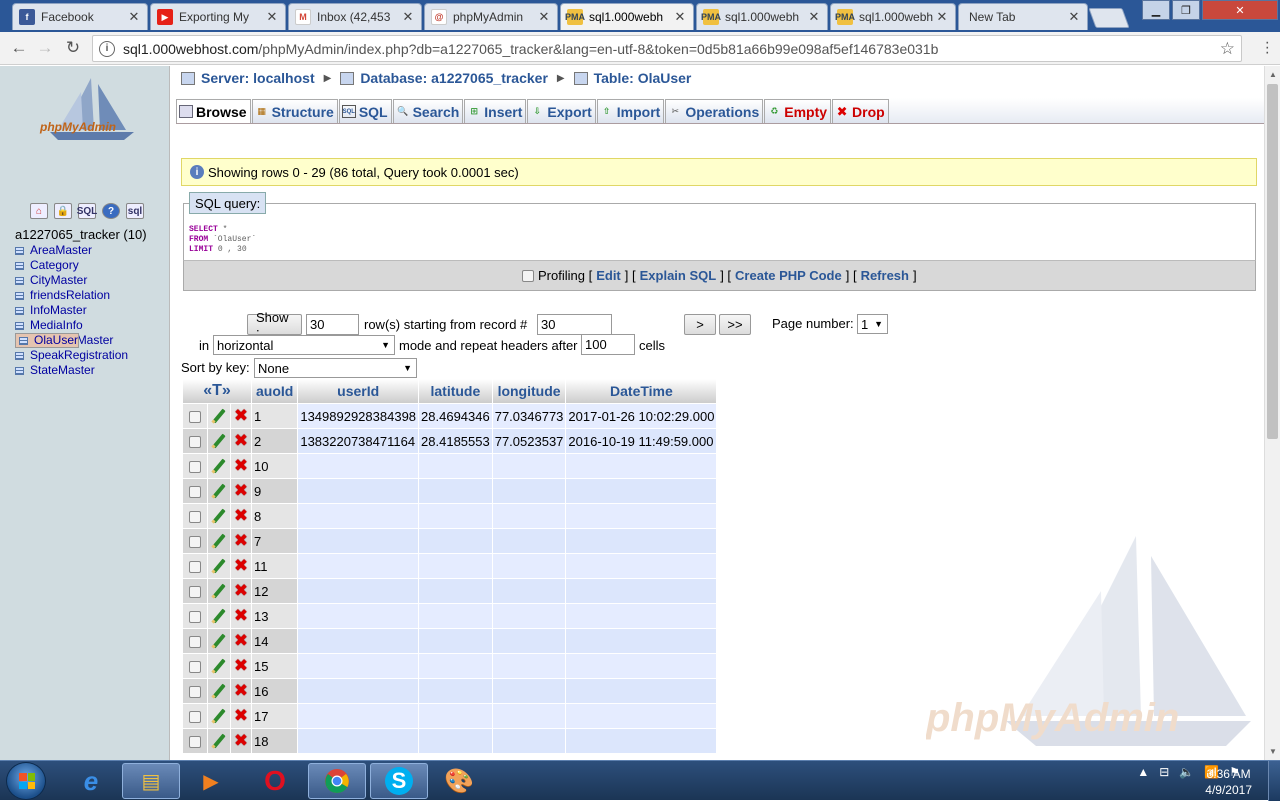 The width and height of the screenshot is (1280, 801). Describe the element at coordinates (73, 48) in the screenshot. I see `reload-button: ↻` at that location.